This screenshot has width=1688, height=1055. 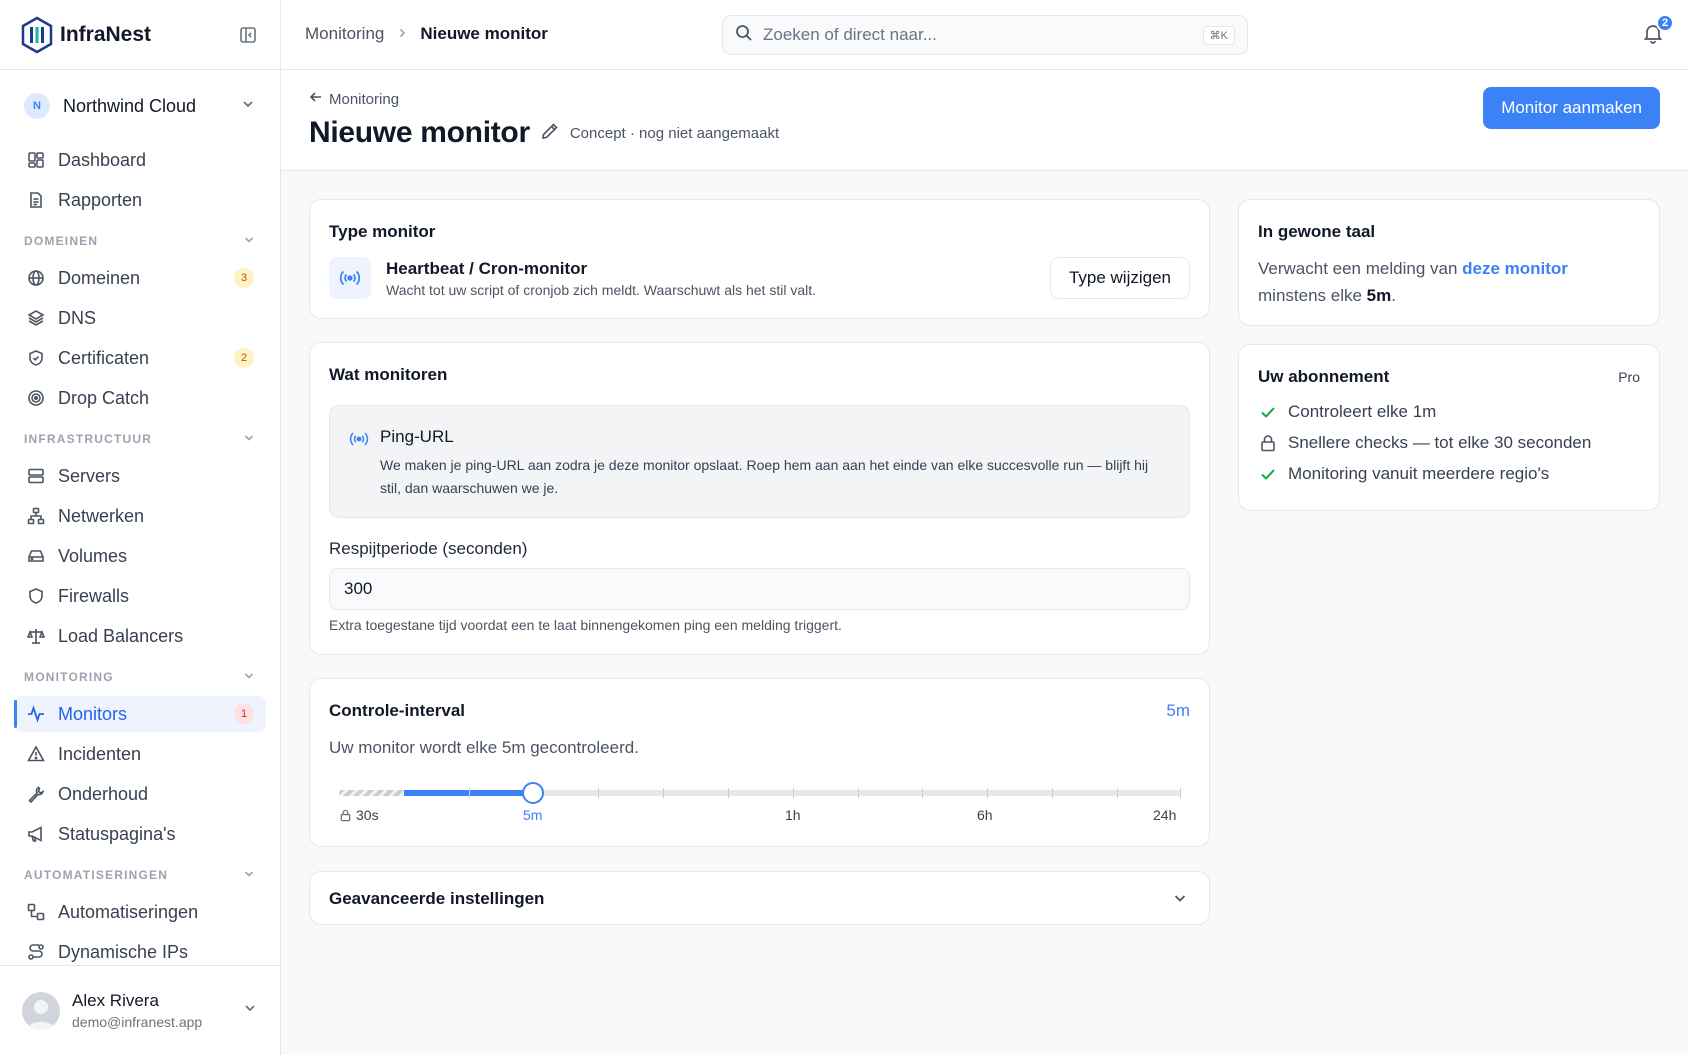 I want to click on breadcrumb-current: Nieuwe monitor, so click(x=484, y=33).